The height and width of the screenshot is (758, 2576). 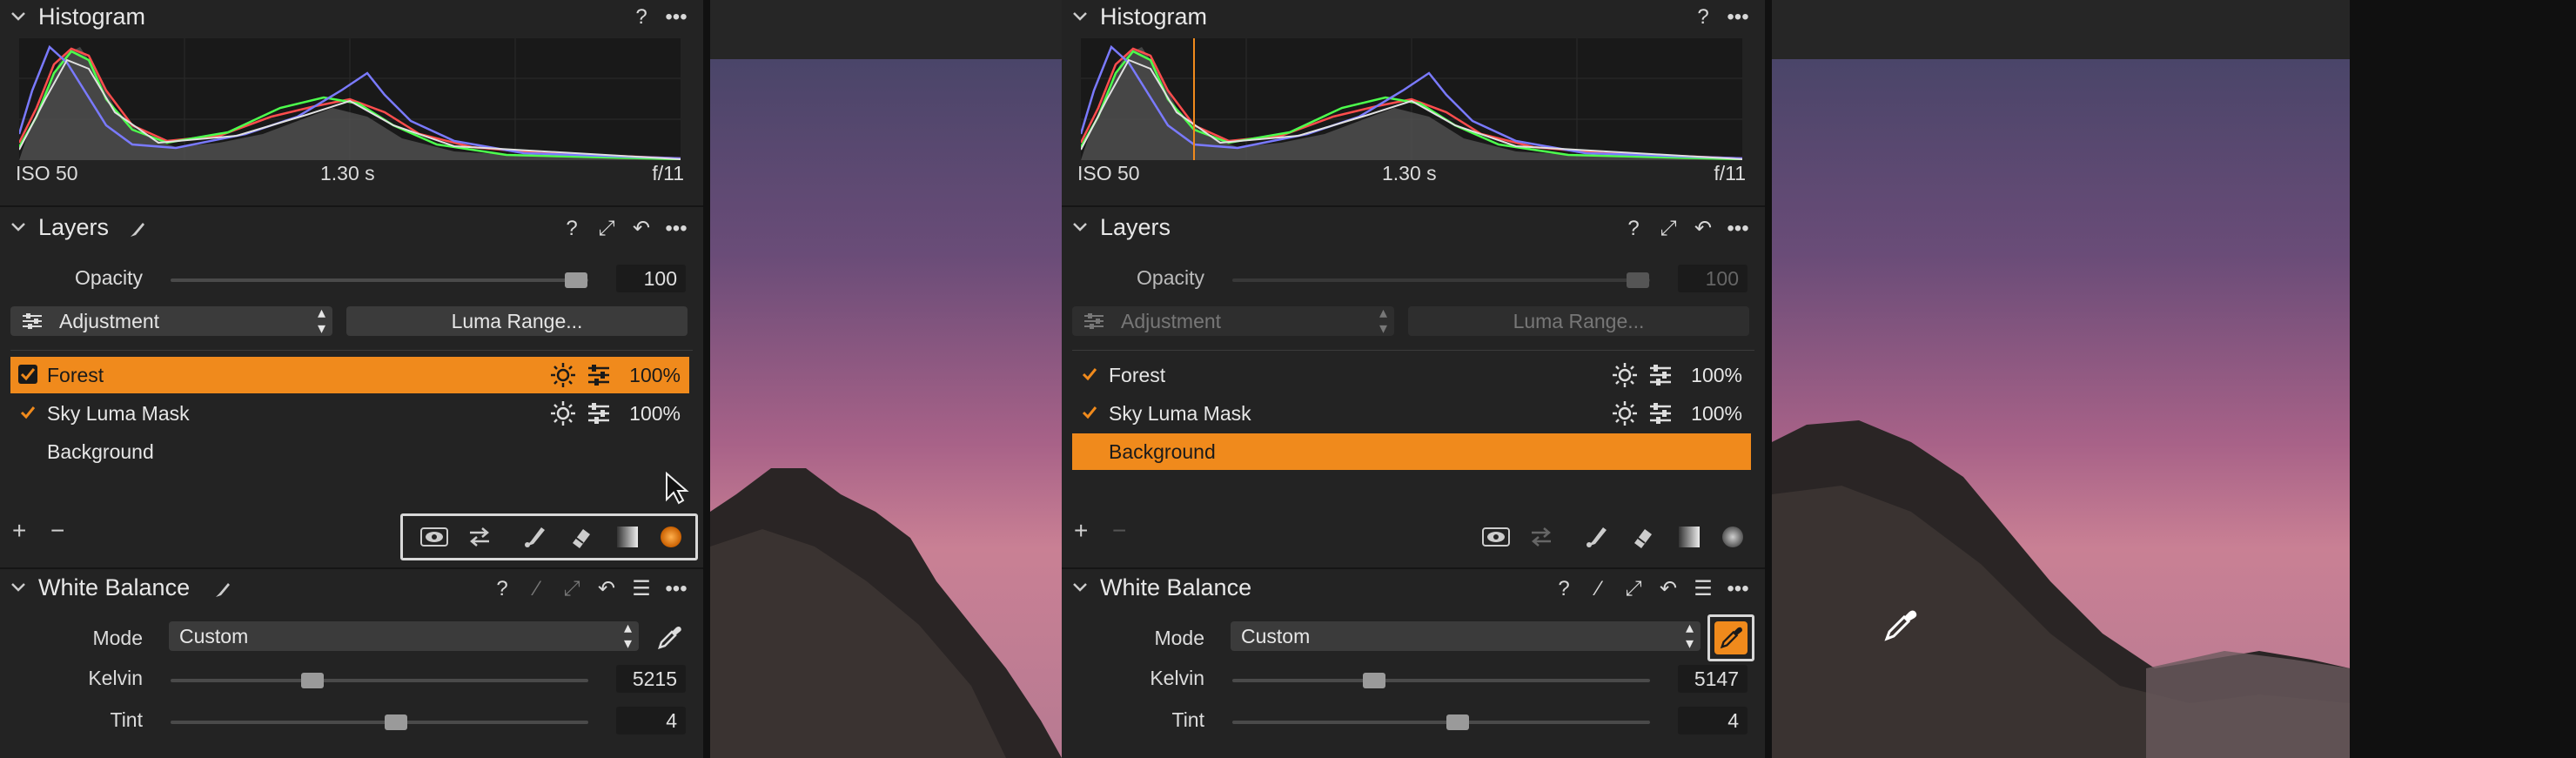 What do you see at coordinates (651, 679) in the screenshot?
I see `kelvin-value: 5215` at bounding box center [651, 679].